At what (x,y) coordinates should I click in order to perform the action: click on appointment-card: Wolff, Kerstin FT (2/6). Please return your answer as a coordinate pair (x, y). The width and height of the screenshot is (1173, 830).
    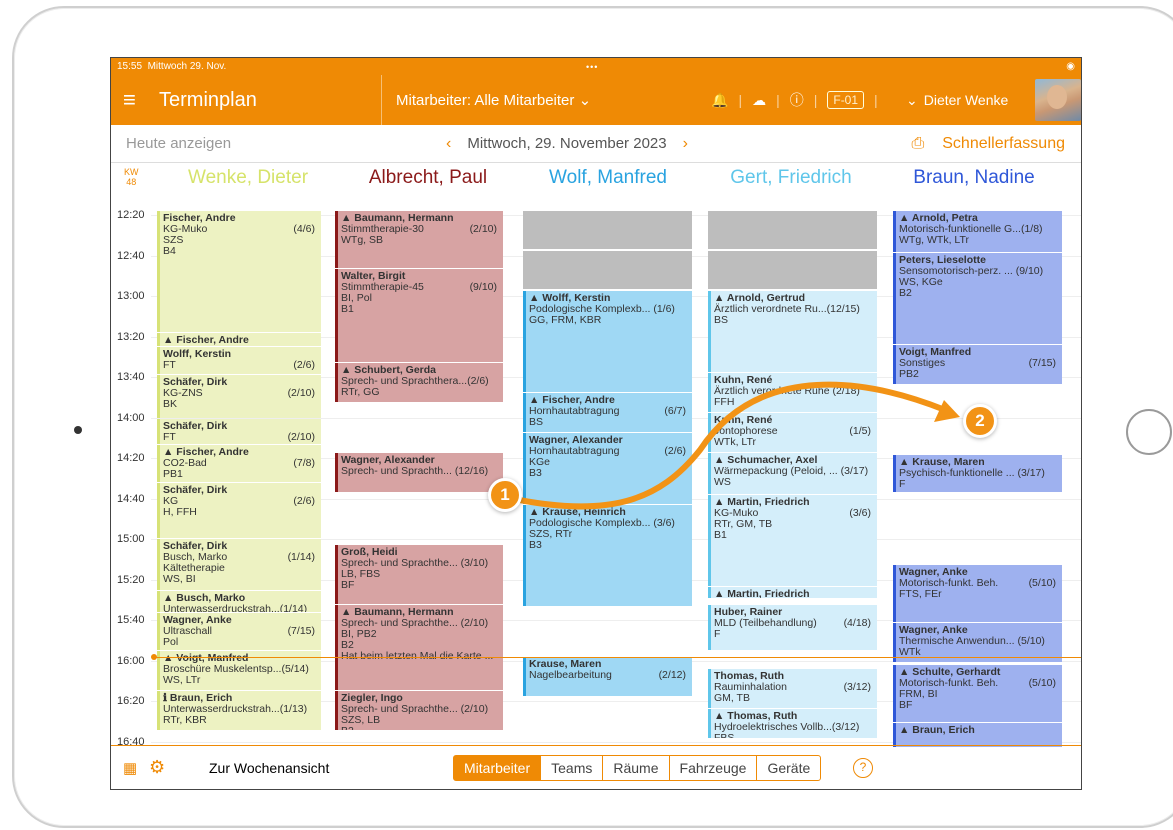
    Looking at the image, I should click on (239, 360).